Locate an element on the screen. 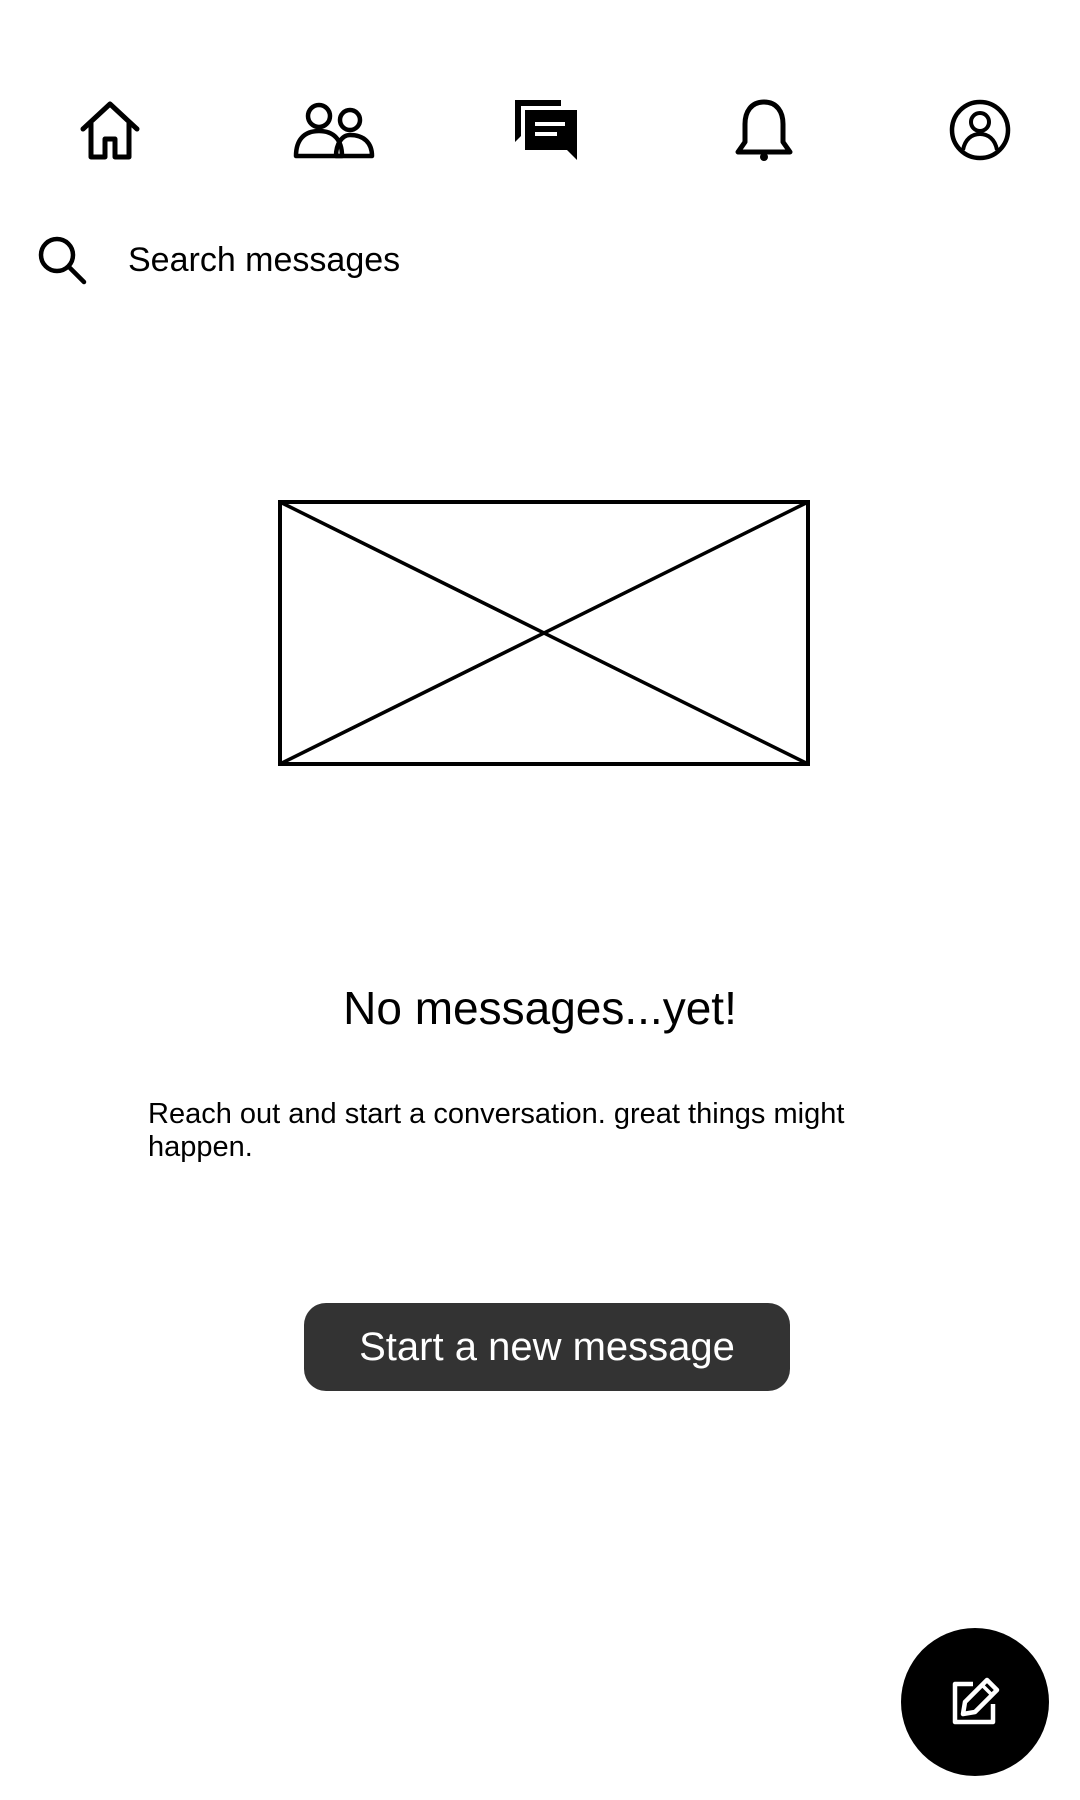 This screenshot has height=1800, width=1080. nav-home is located at coordinates (110, 130).